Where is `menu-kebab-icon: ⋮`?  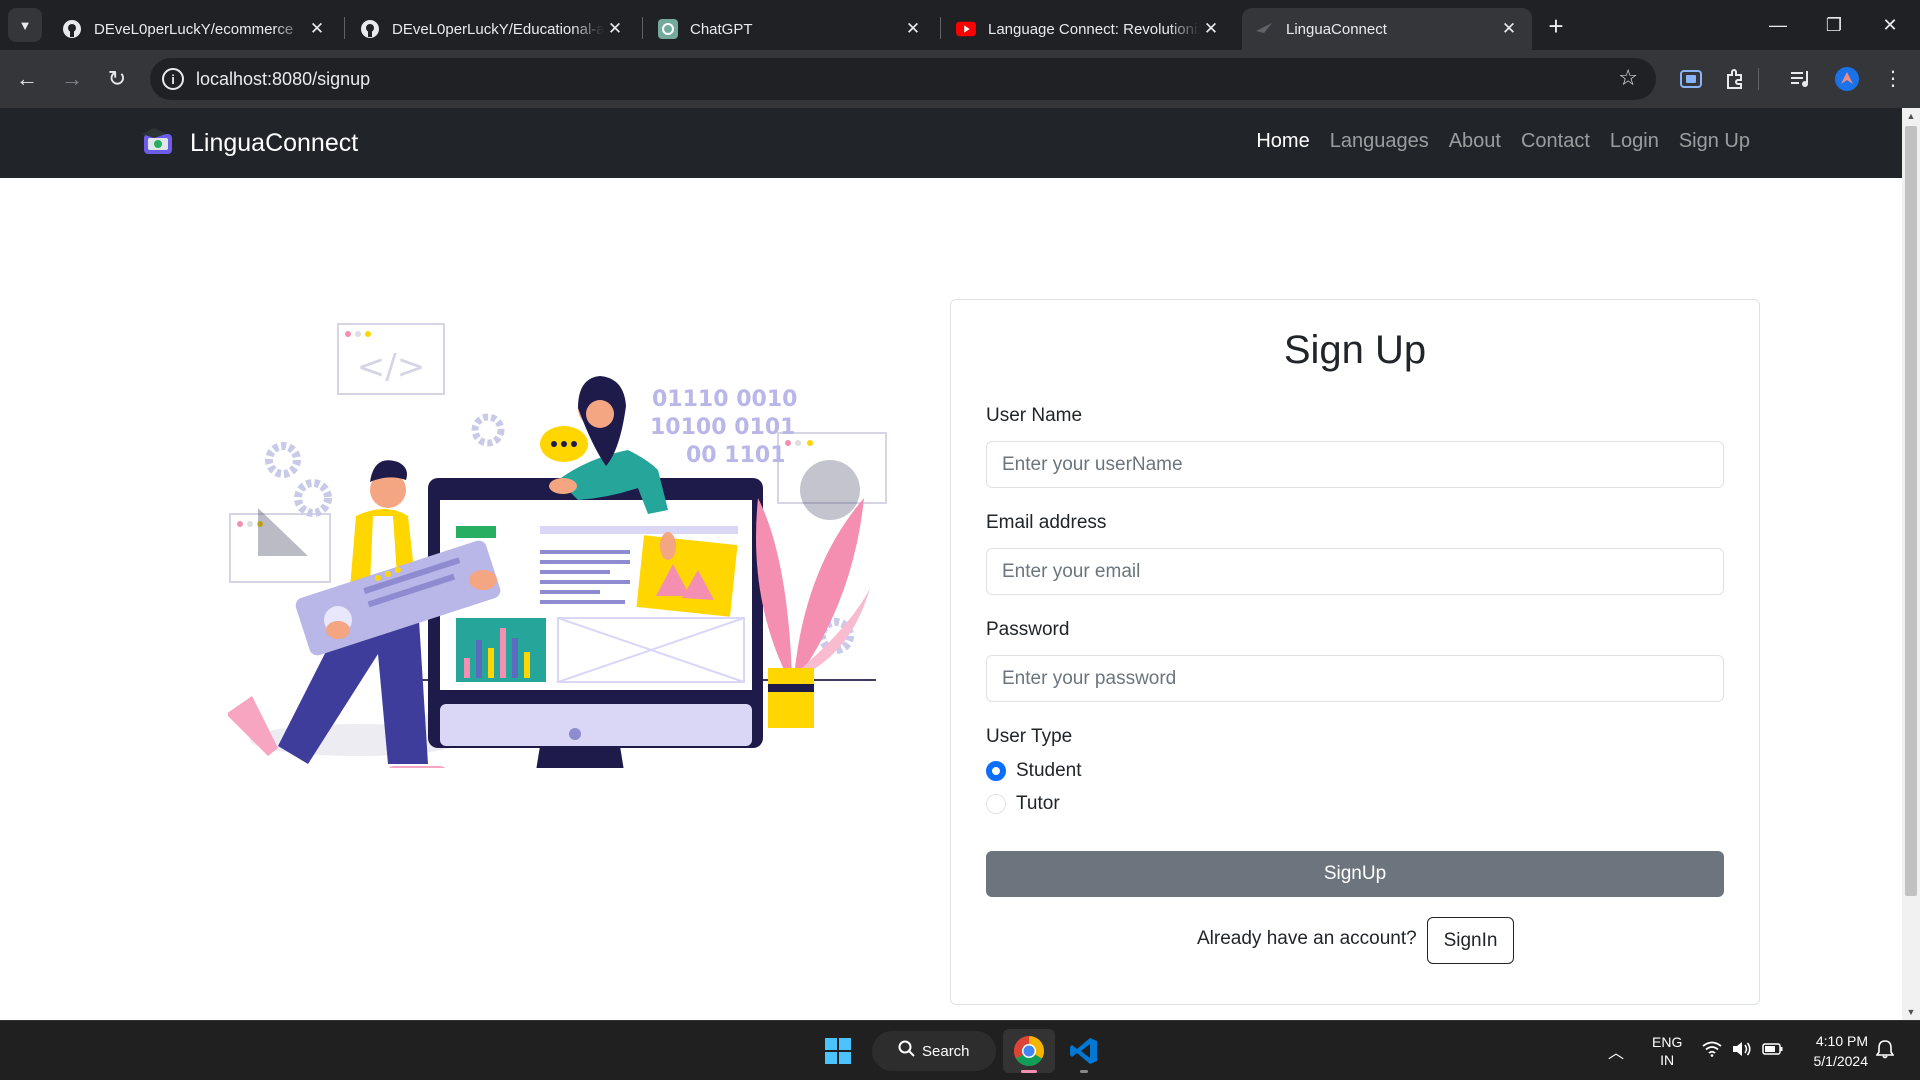
menu-kebab-icon: ⋮ is located at coordinates (1893, 79).